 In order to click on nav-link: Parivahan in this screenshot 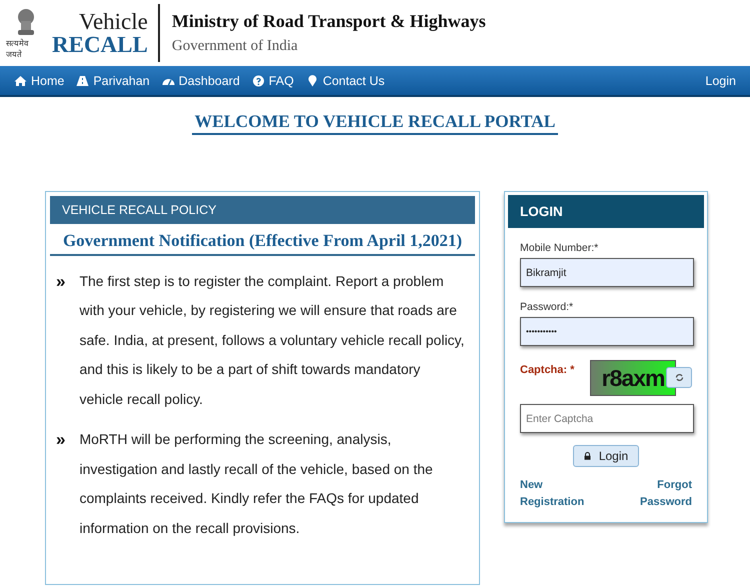, I will do `click(113, 81)`.